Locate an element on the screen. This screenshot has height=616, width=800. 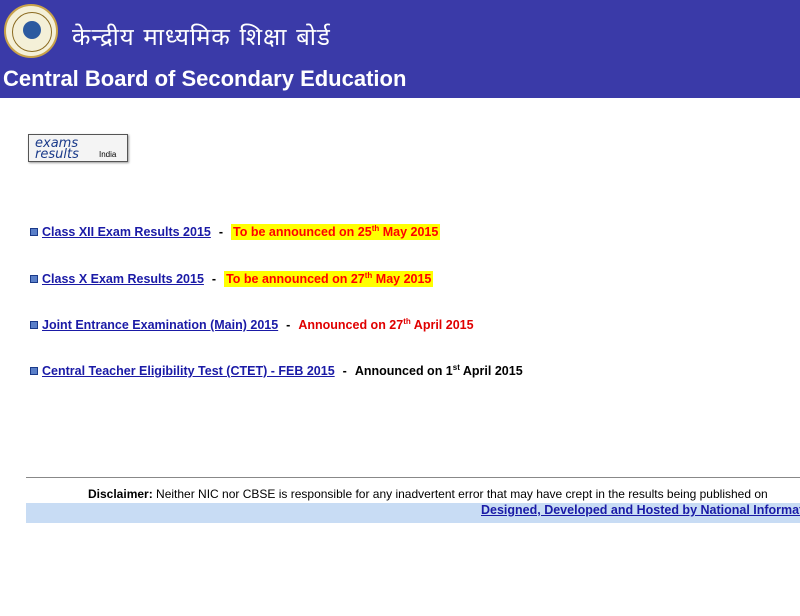
class-xii-status: To be announced on 25th May 2015 is located at coordinates (336, 232).